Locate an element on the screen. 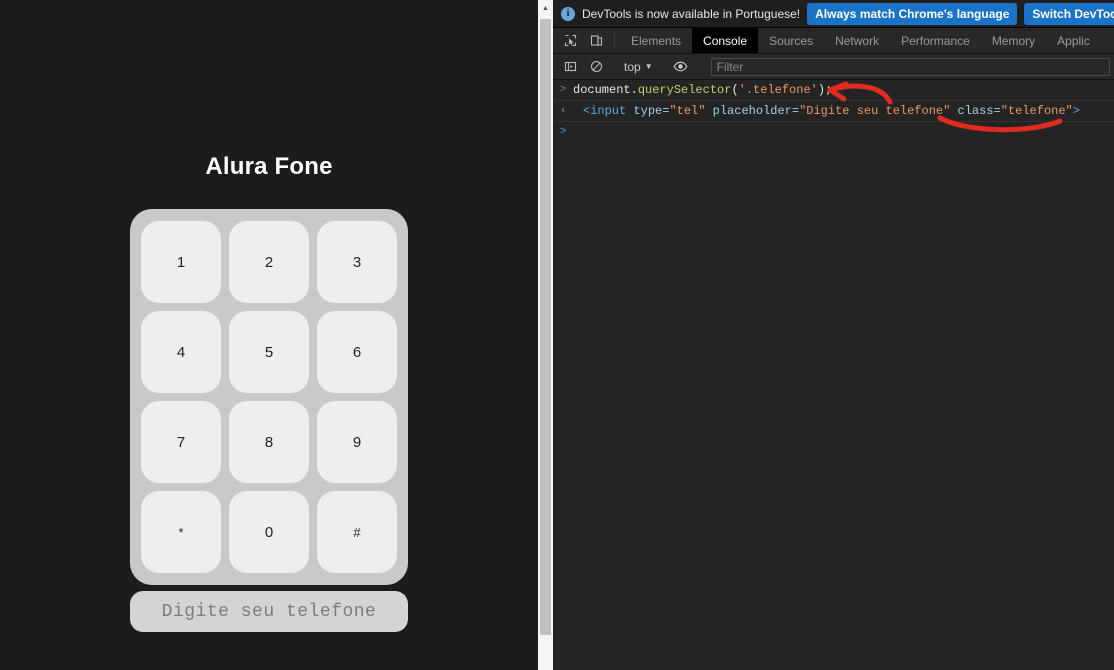 The width and height of the screenshot is (1114, 670). token: ( is located at coordinates (735, 90).